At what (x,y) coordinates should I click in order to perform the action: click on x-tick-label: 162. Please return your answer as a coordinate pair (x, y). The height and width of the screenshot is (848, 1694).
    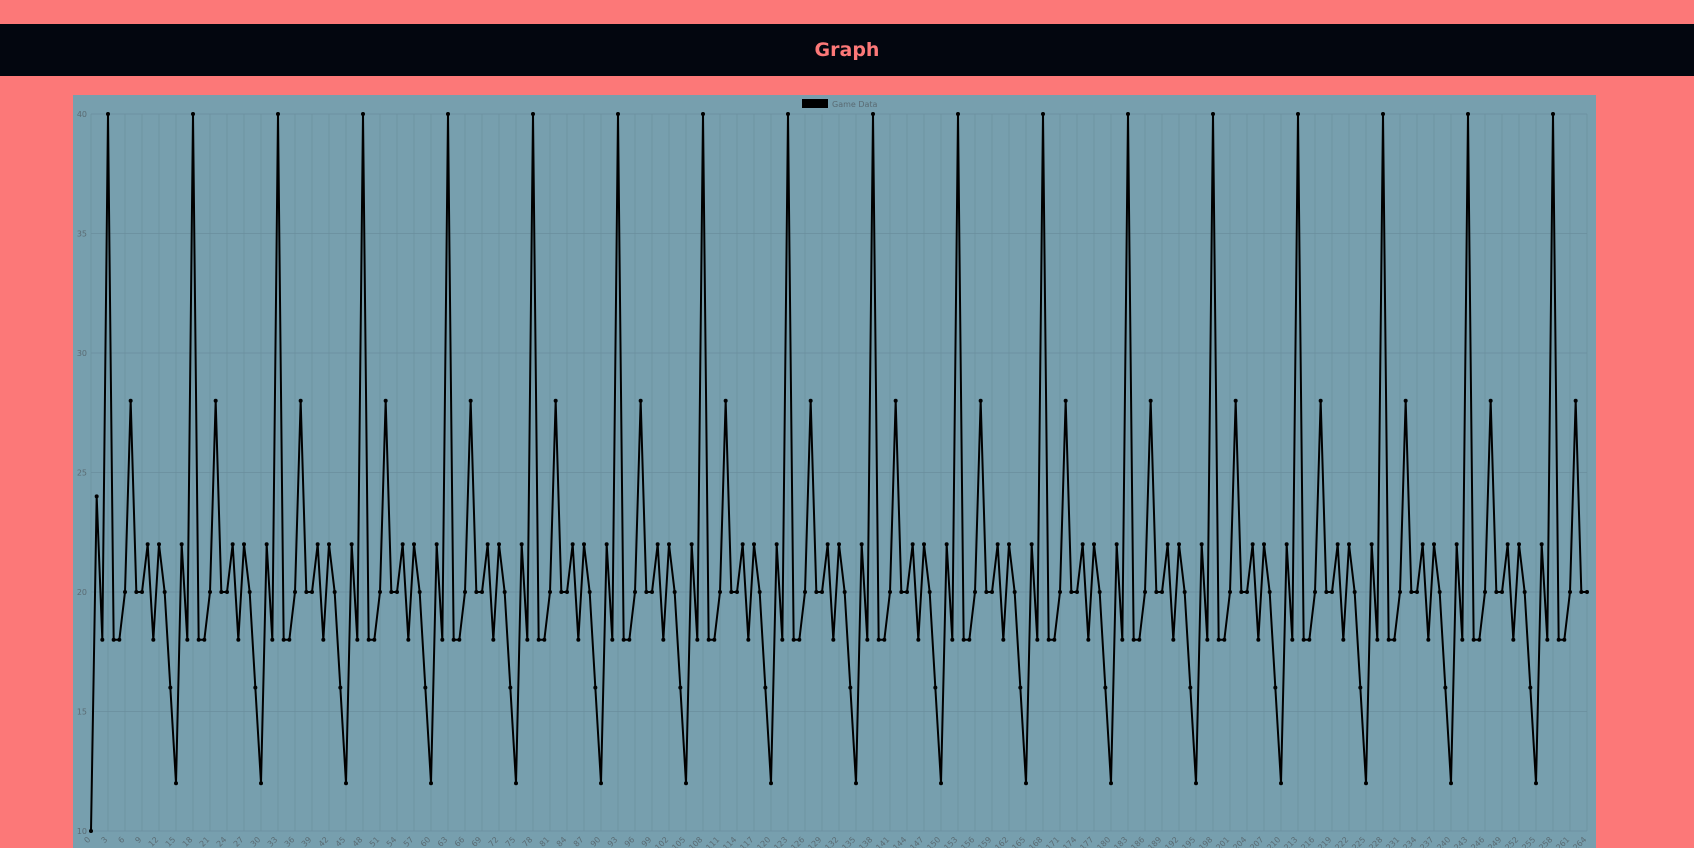
    Looking at the image, I should click on (1001, 841).